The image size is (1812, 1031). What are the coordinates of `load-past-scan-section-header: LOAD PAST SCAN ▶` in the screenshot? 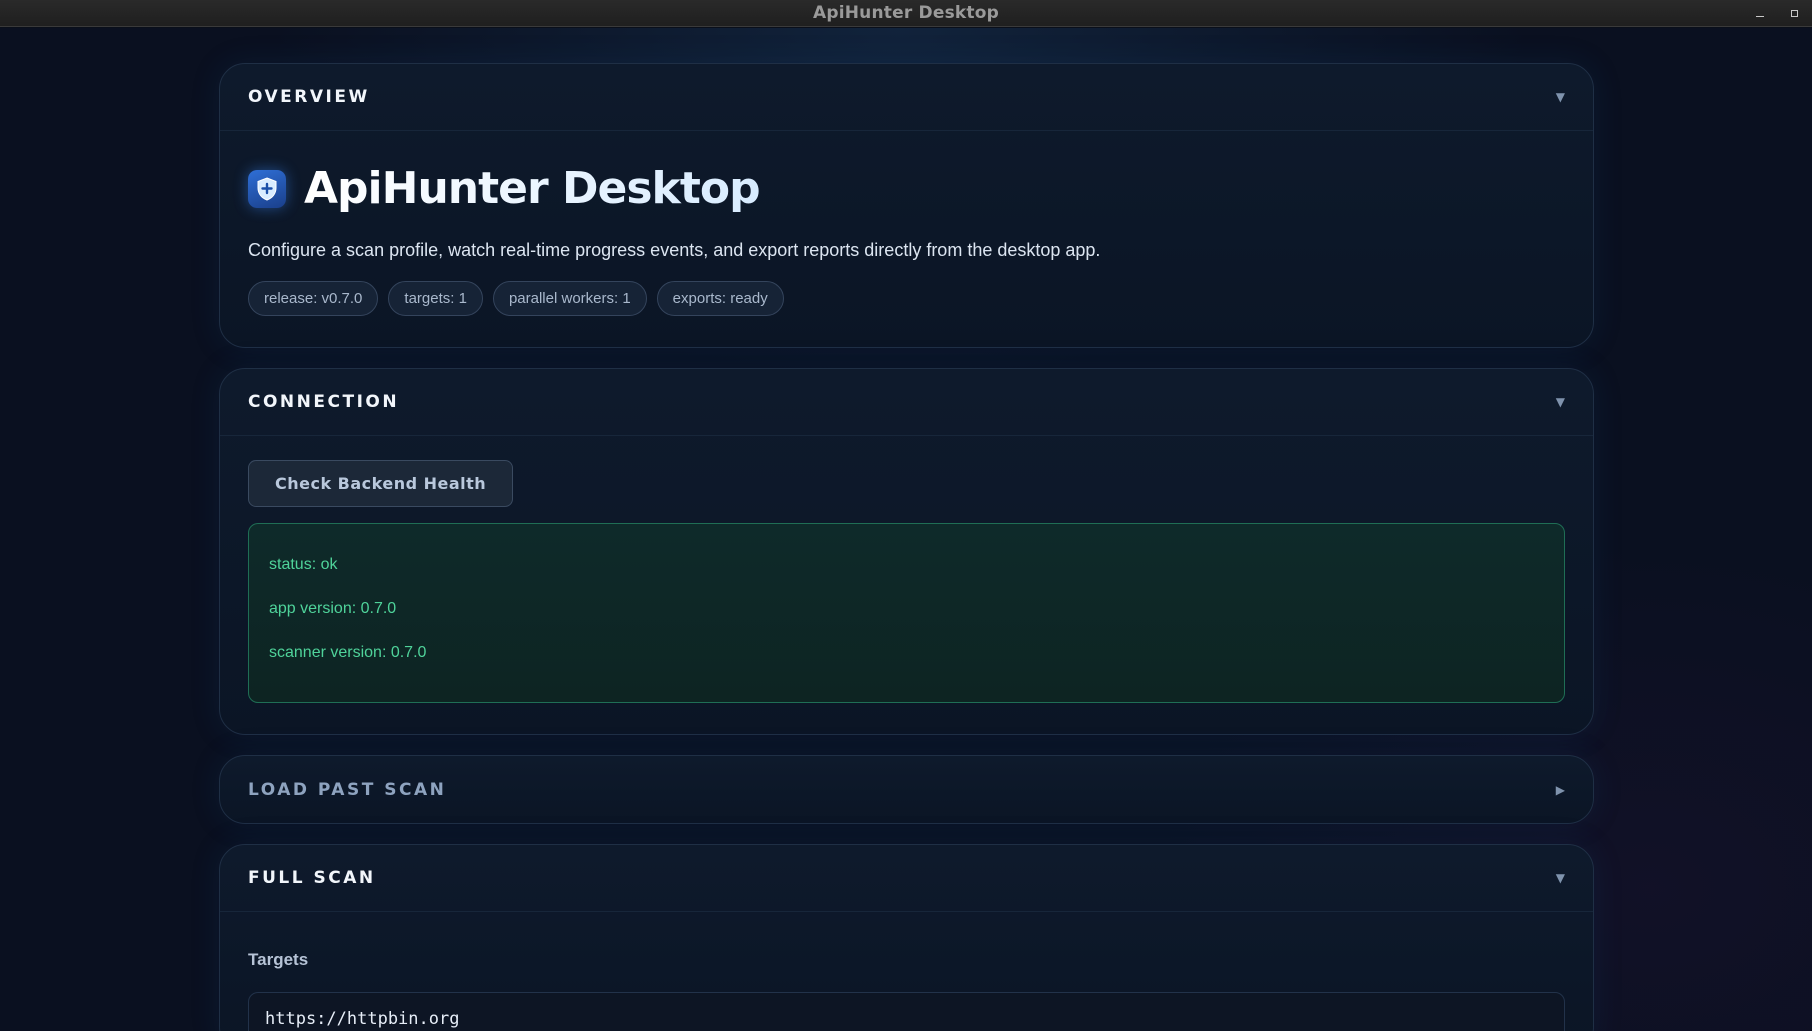 It's located at (906, 789).